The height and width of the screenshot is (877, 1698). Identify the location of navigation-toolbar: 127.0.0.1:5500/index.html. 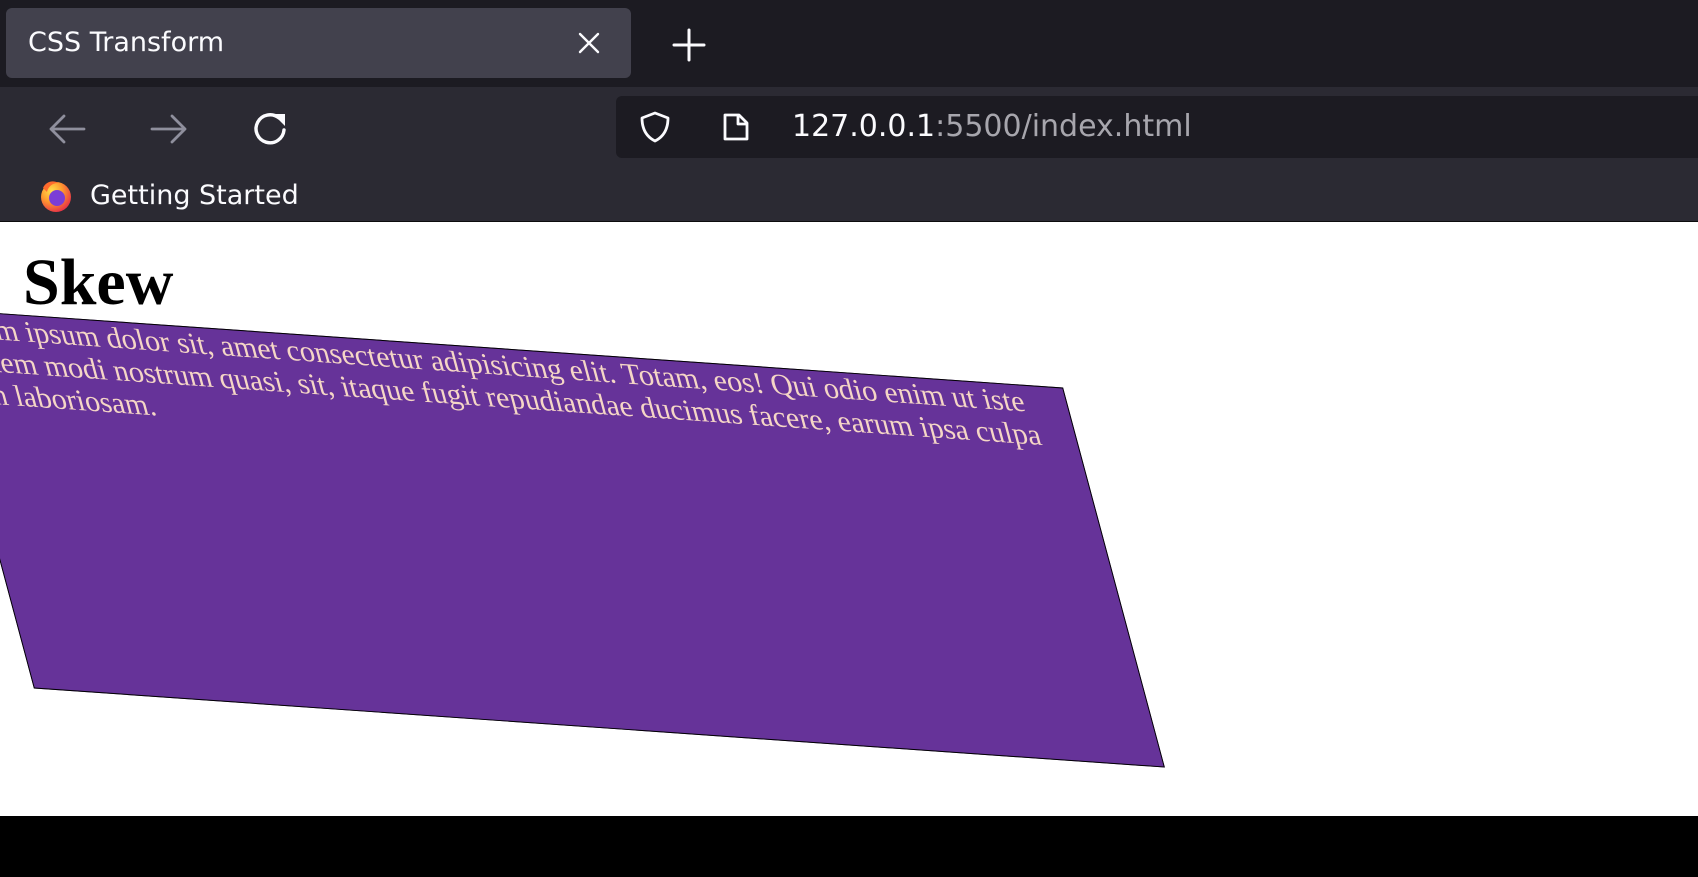
(849, 128).